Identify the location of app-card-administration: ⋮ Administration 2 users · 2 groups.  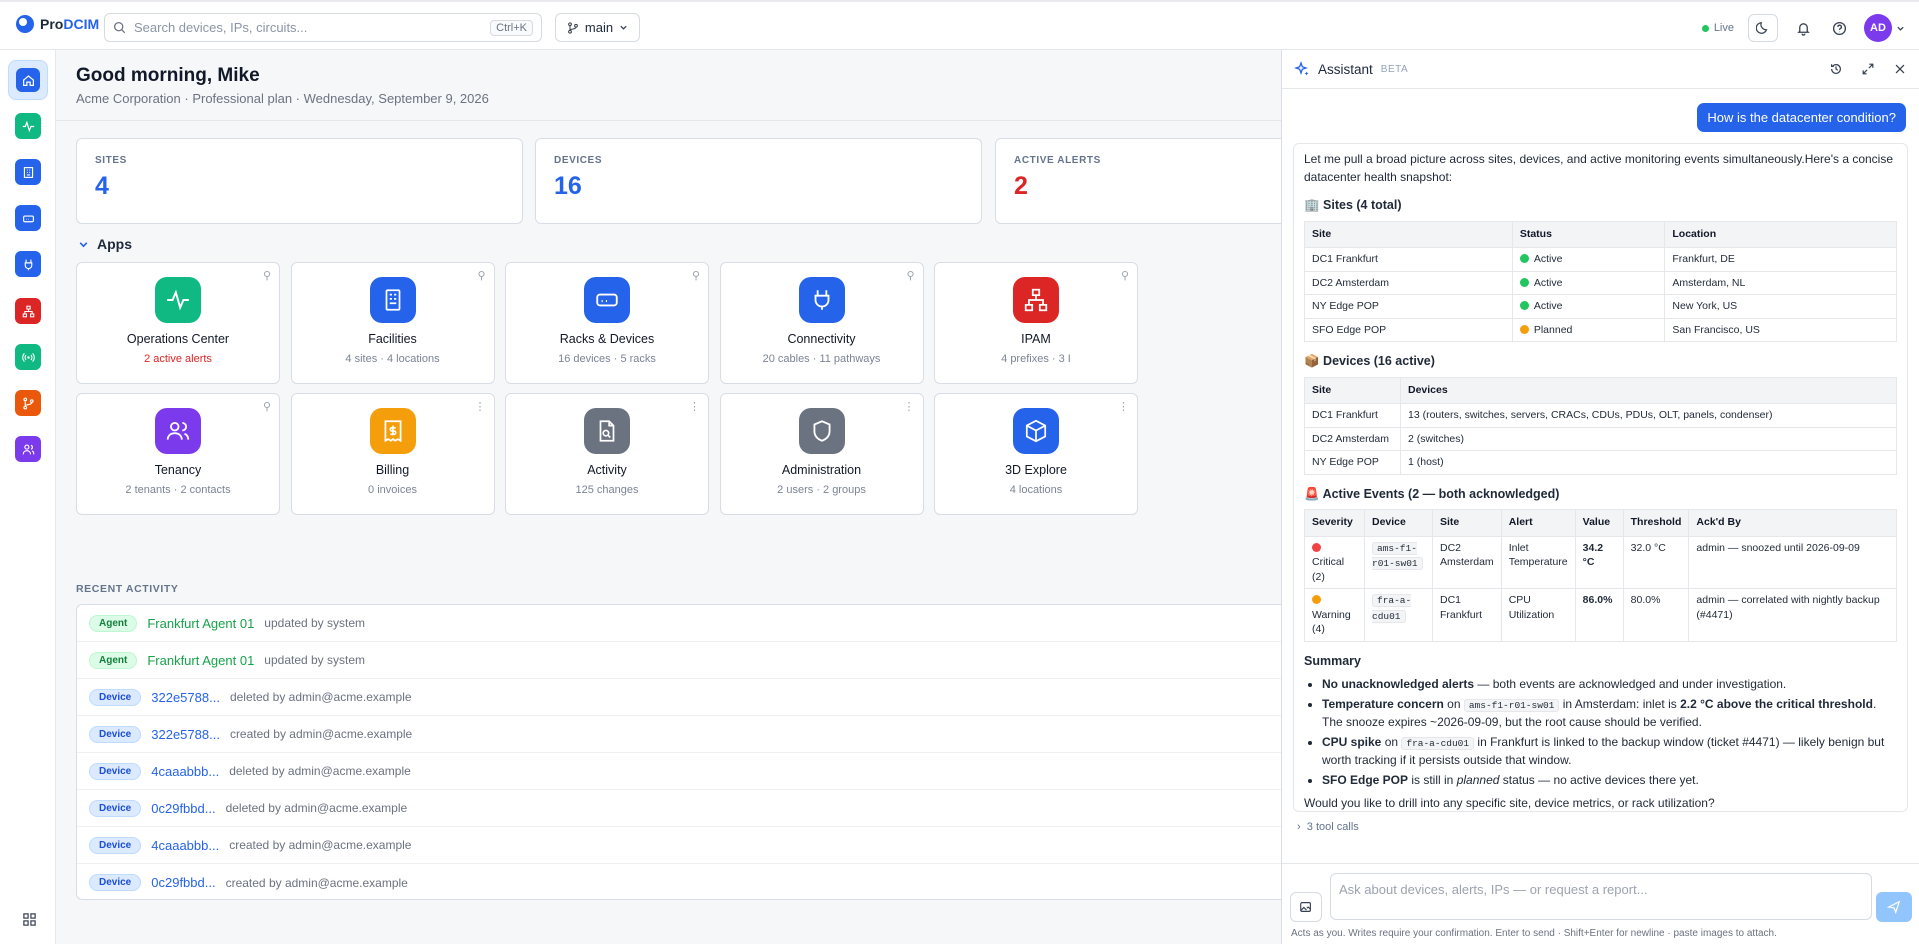
(821, 454).